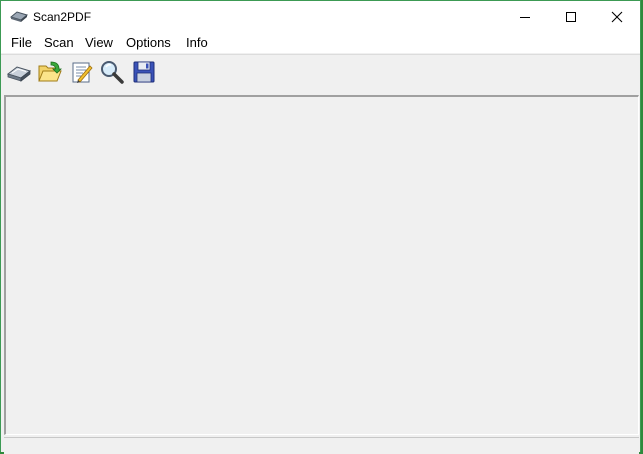 Image resolution: width=643 pixels, height=454 pixels. I want to click on toolbar, so click(320, 74).